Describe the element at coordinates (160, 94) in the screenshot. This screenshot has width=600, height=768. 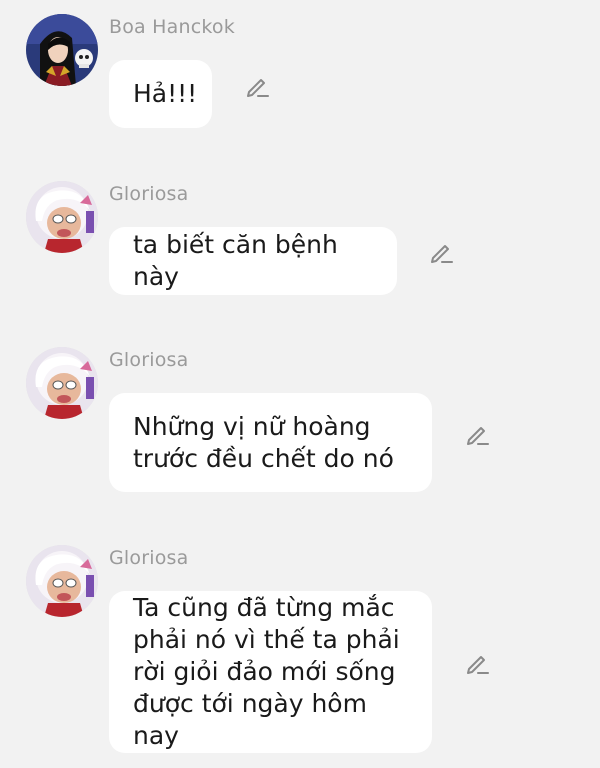
I see `message-bubble: Hả!!!` at that location.